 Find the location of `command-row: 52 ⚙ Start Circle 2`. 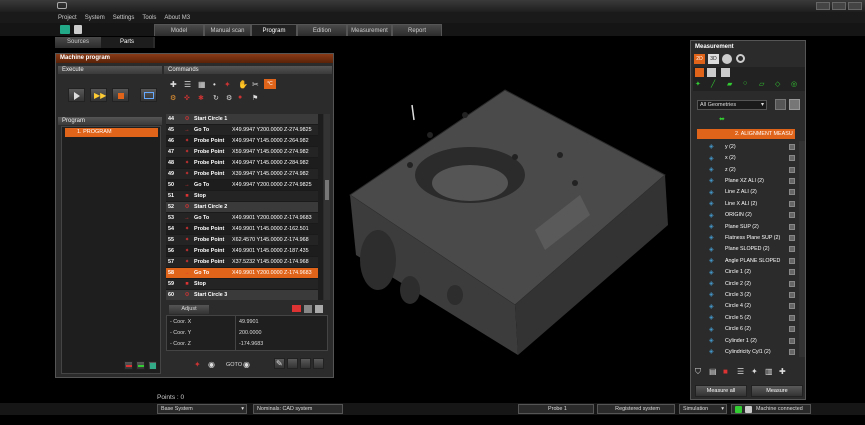

command-row: 52 ⚙ Start Circle 2 is located at coordinates (242, 207).